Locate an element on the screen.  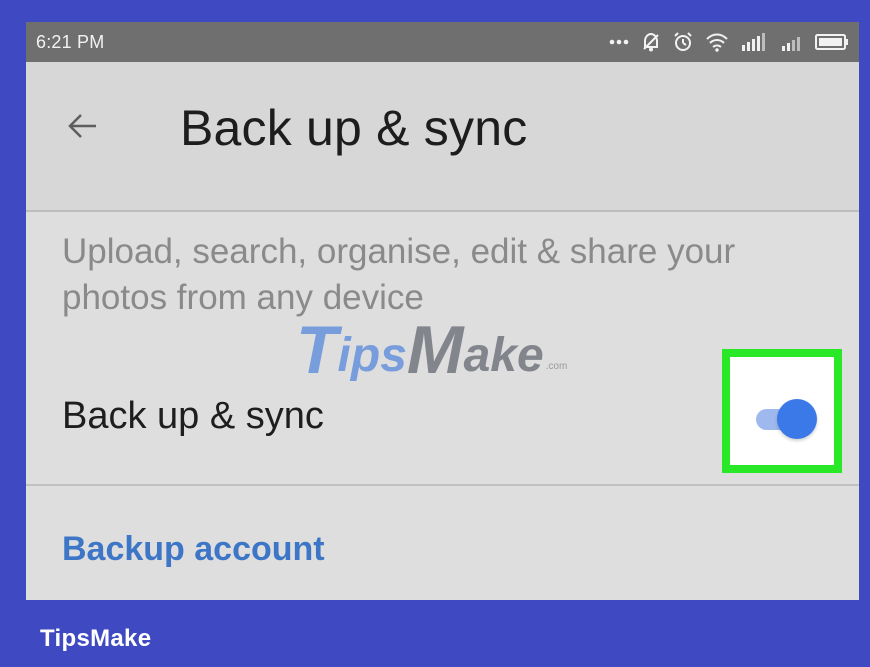
setting-label: Back up & sync is located at coordinates (193, 416).